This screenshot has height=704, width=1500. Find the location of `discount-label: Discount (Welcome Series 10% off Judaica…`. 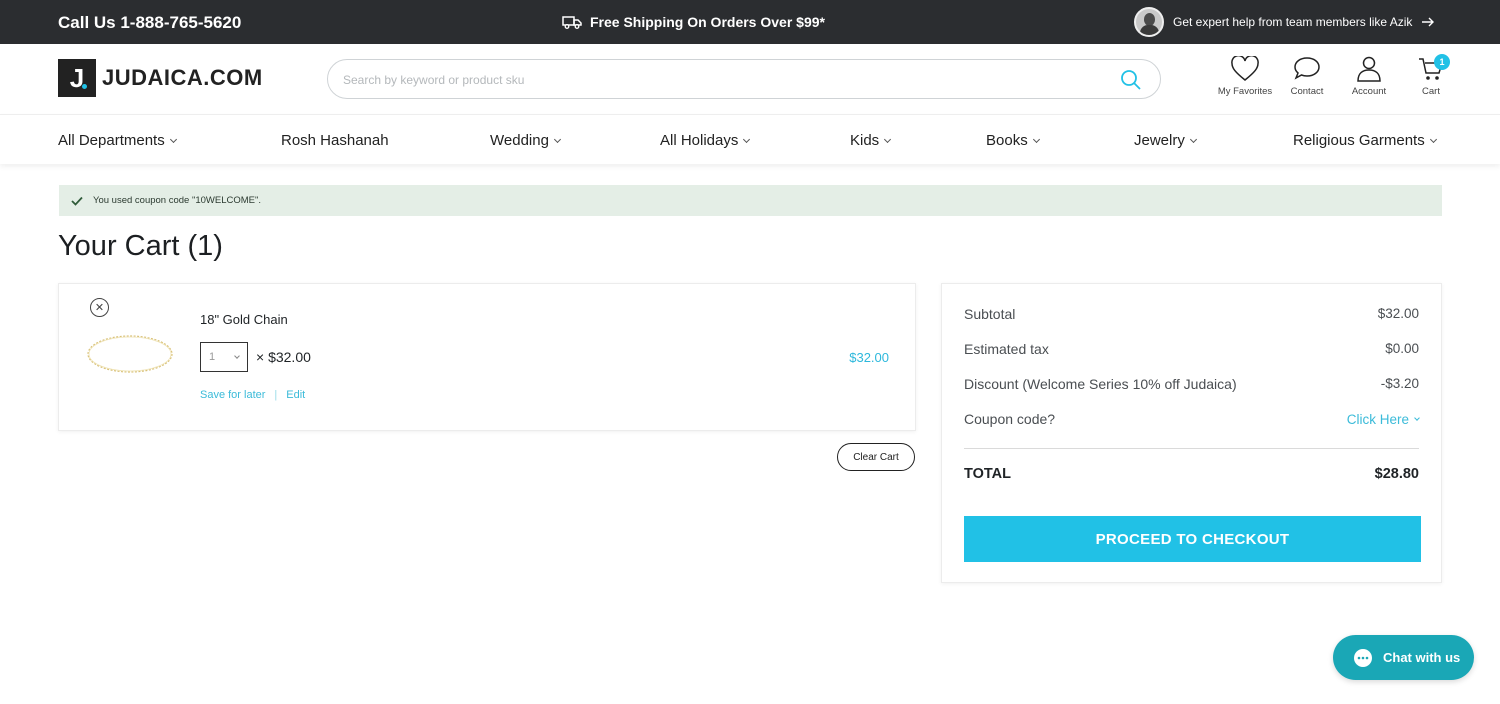

discount-label: Discount (Welcome Series 10% off Judaica… is located at coordinates (1100, 384).